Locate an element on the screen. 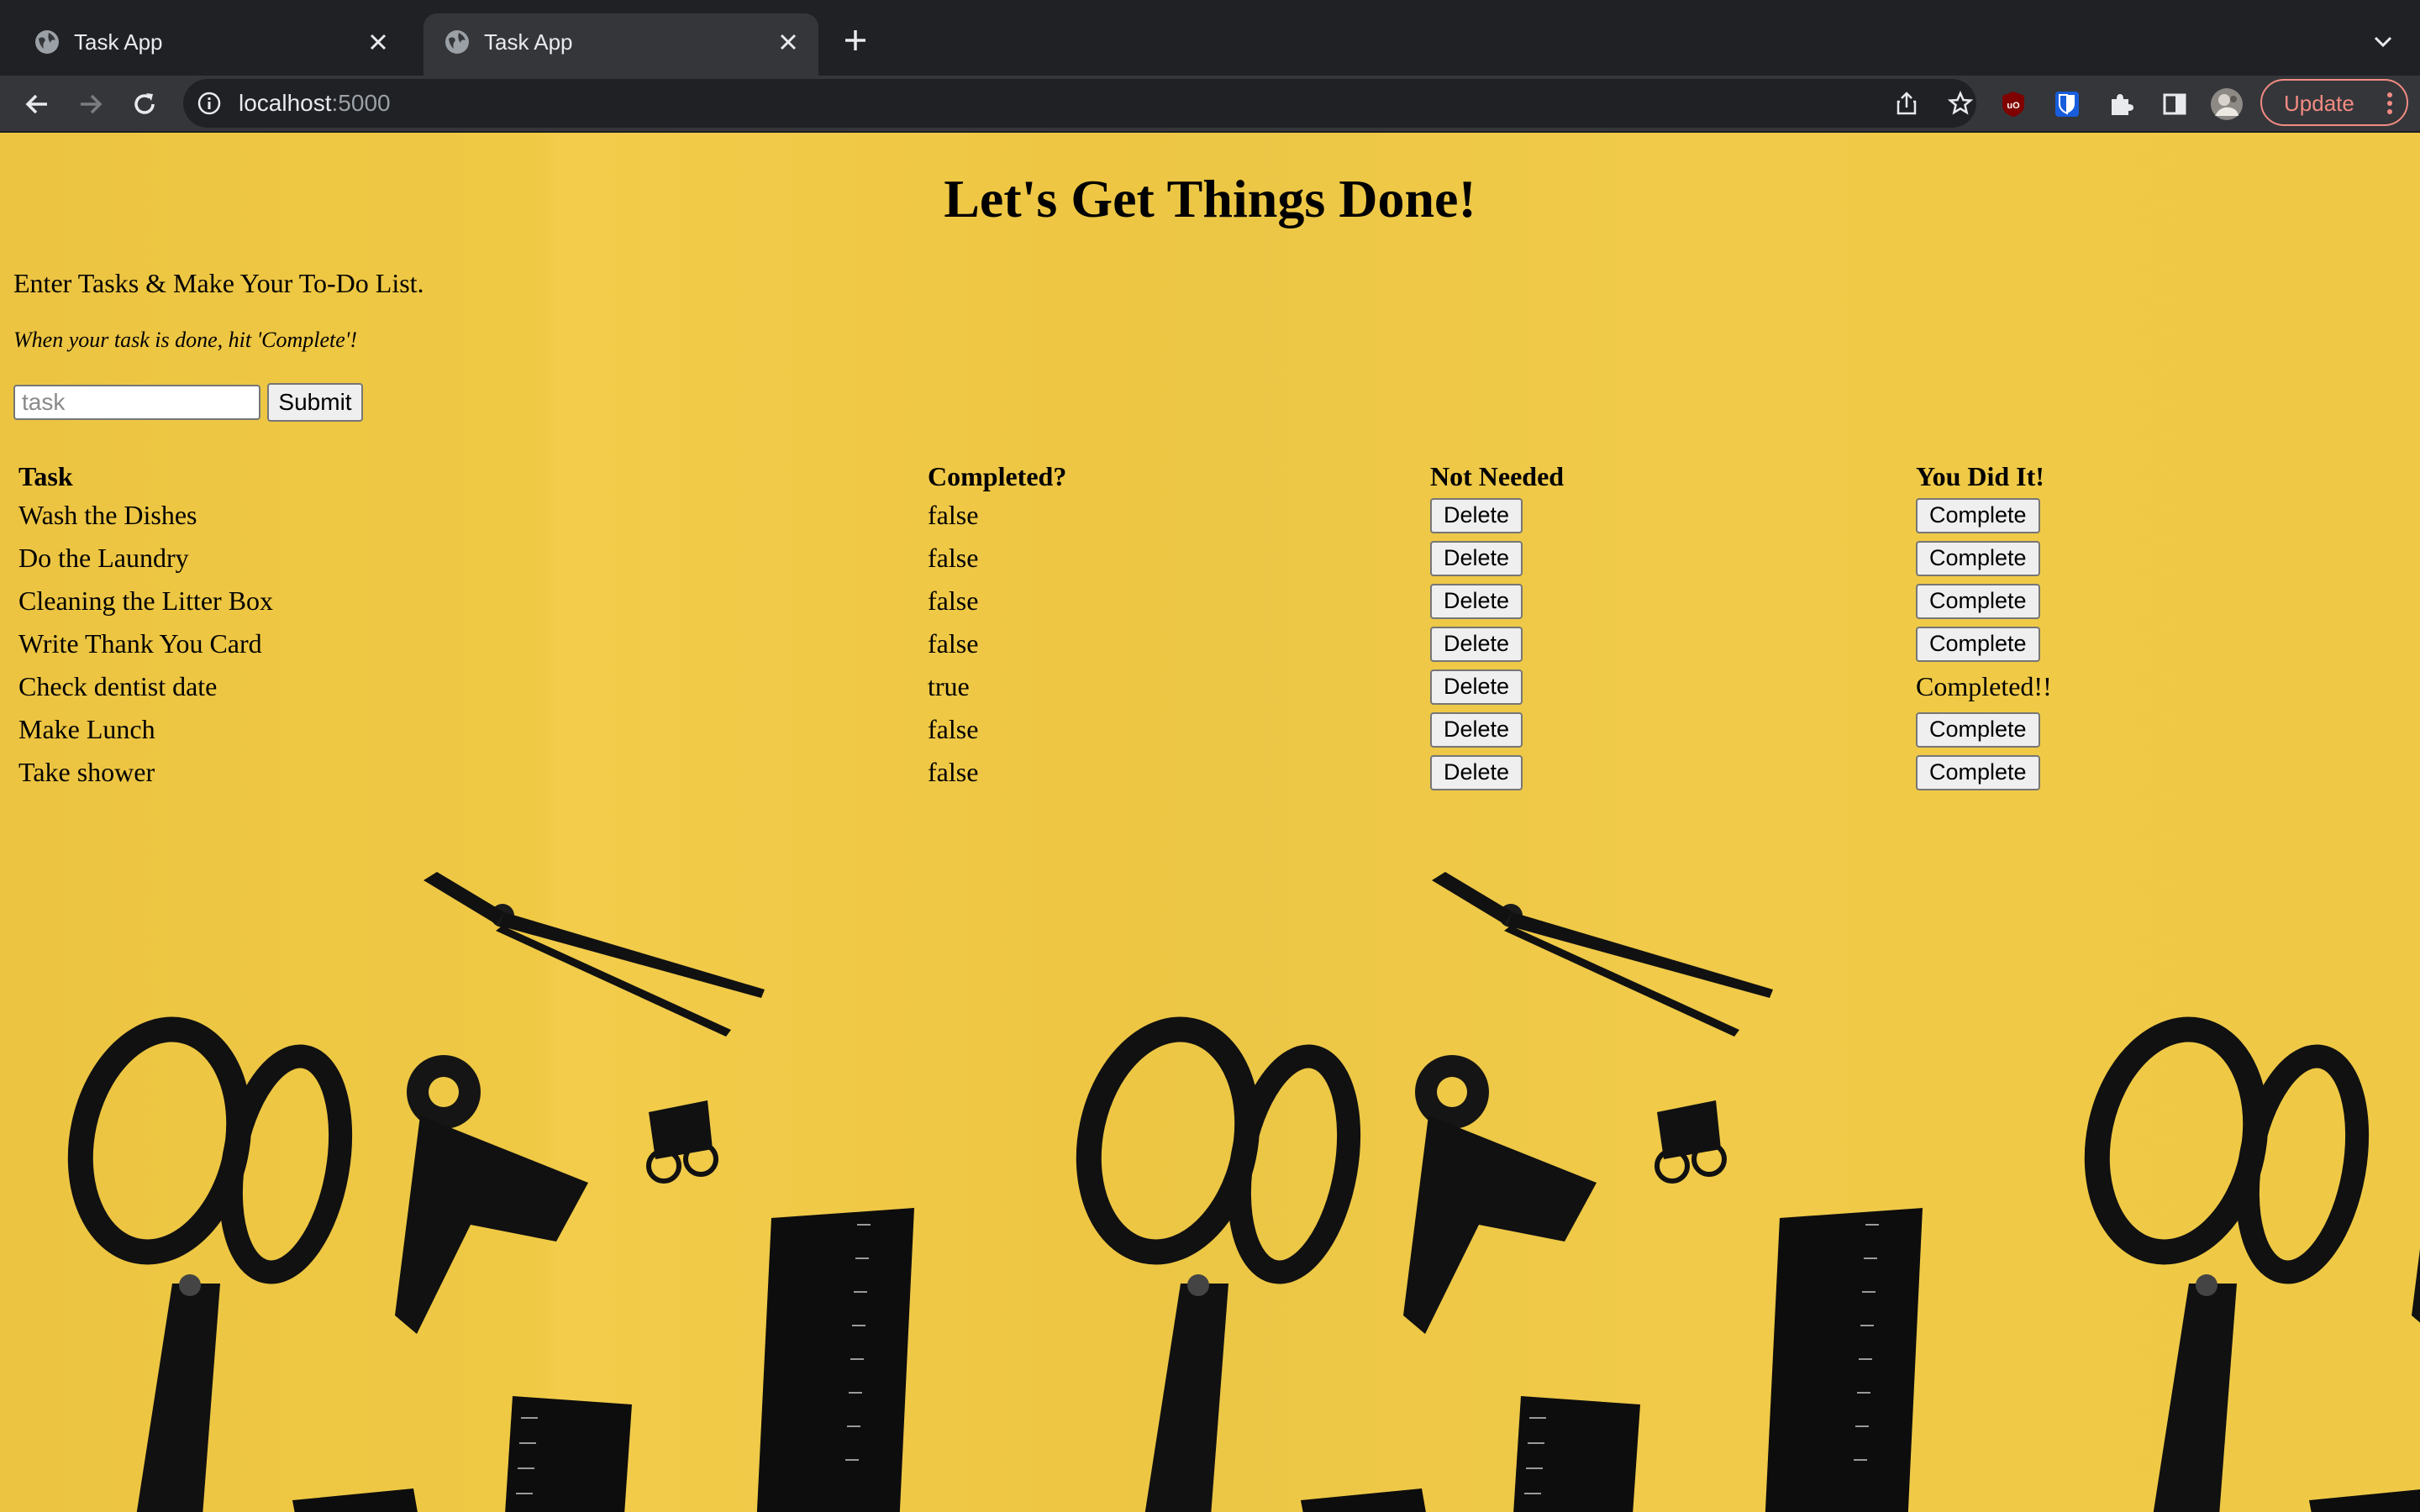 The height and width of the screenshot is (1512, 2420). submit-button: Submit is located at coordinates (315, 402).